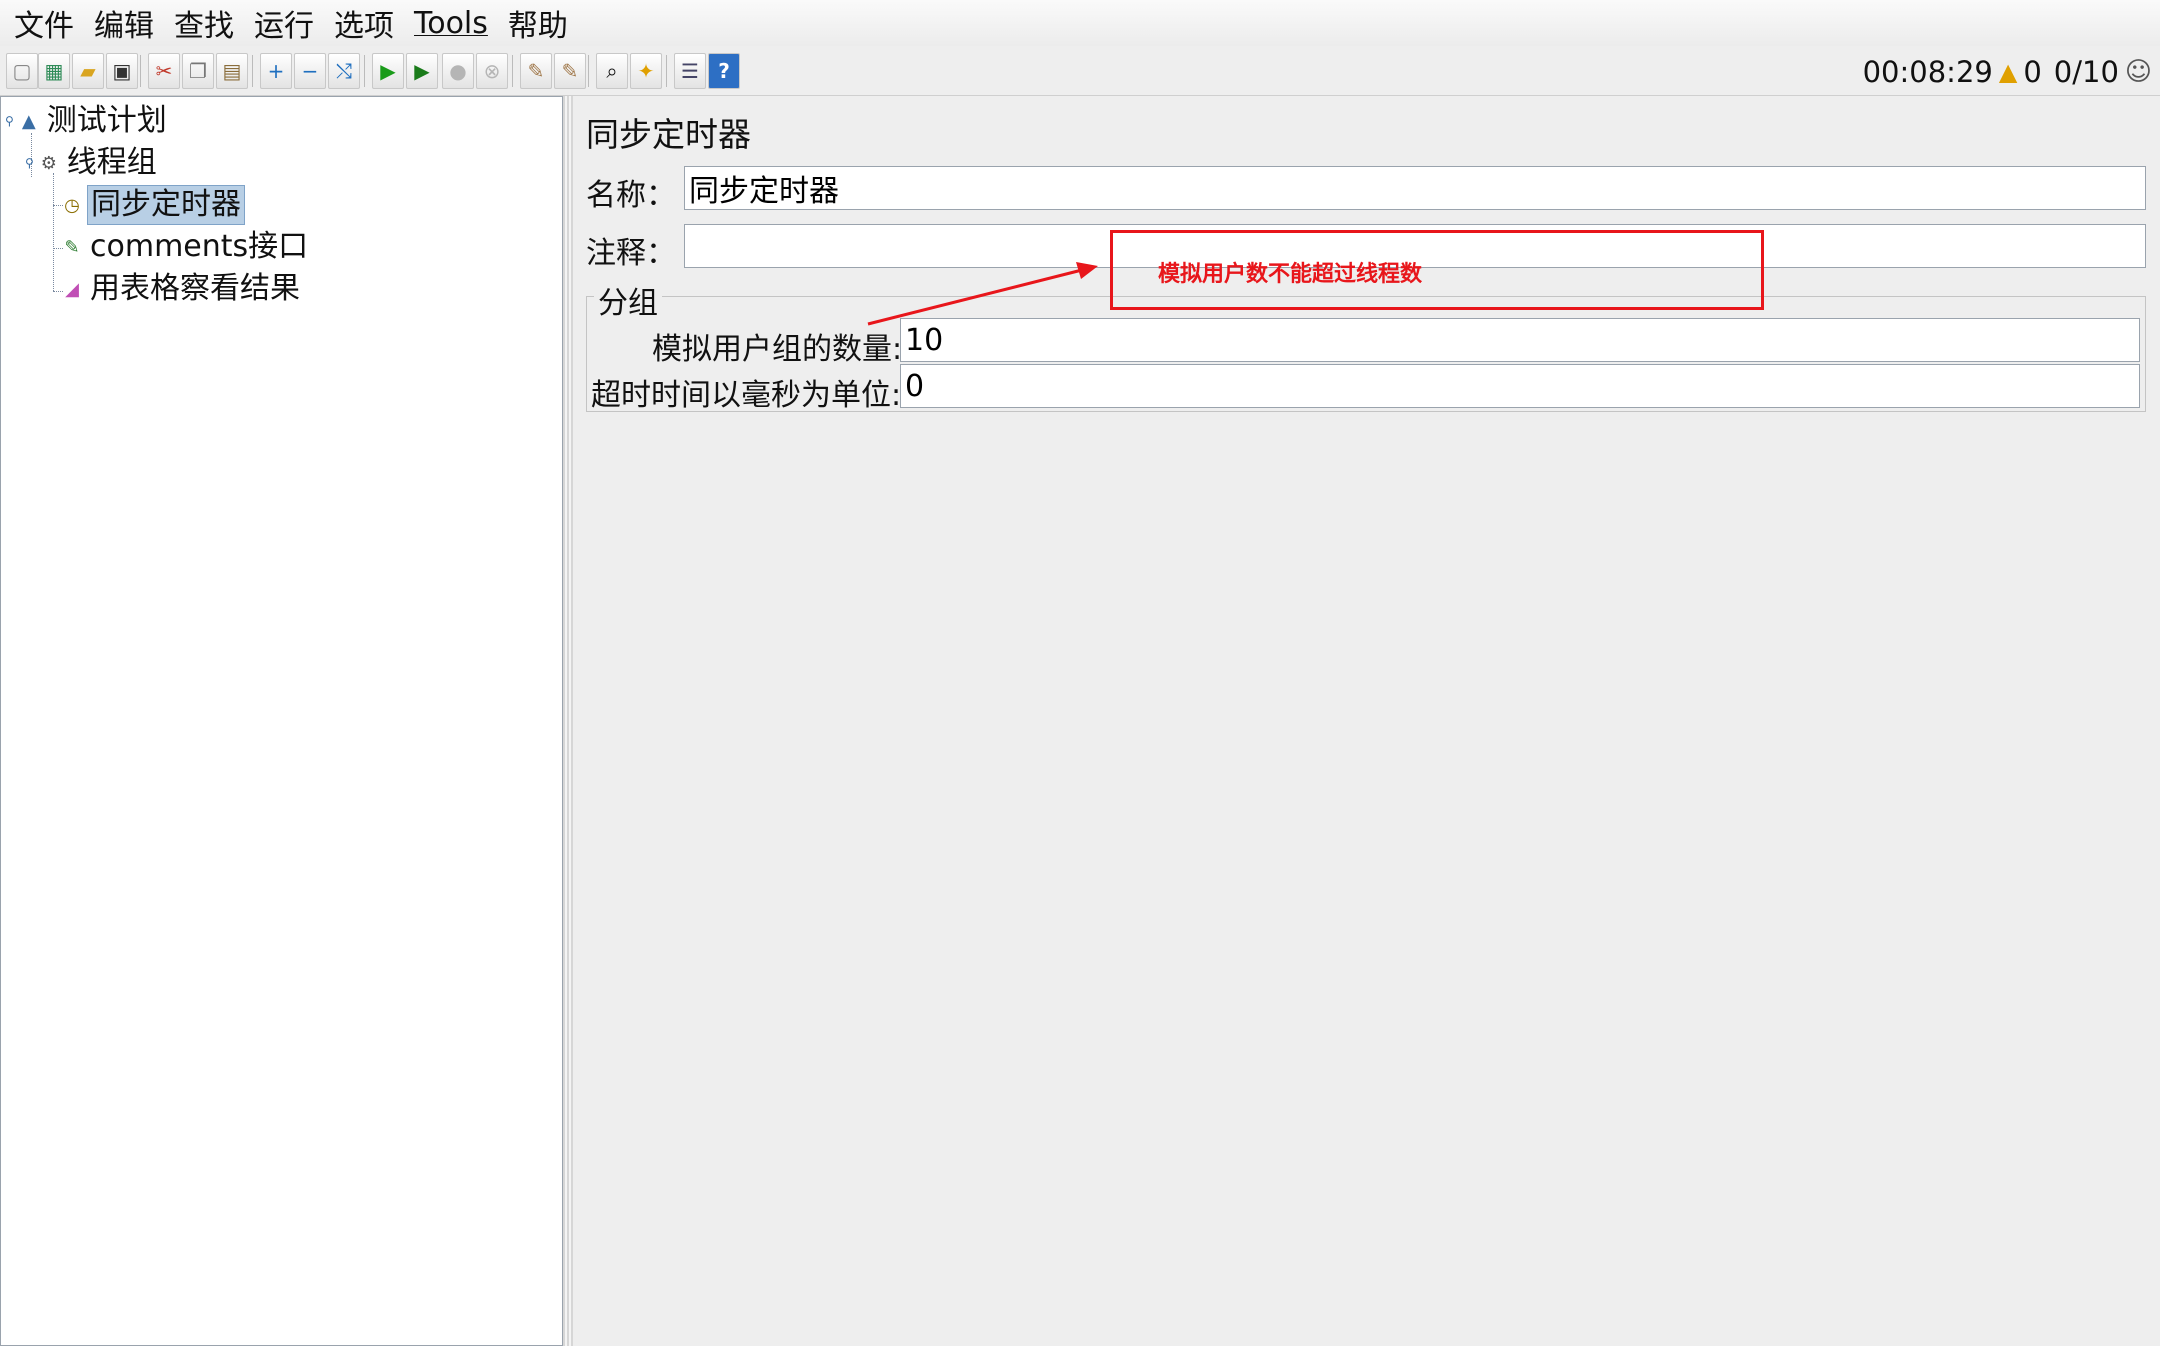  I want to click on tree-node-results-table: ◢ 用表格察看结果, so click(182, 289).